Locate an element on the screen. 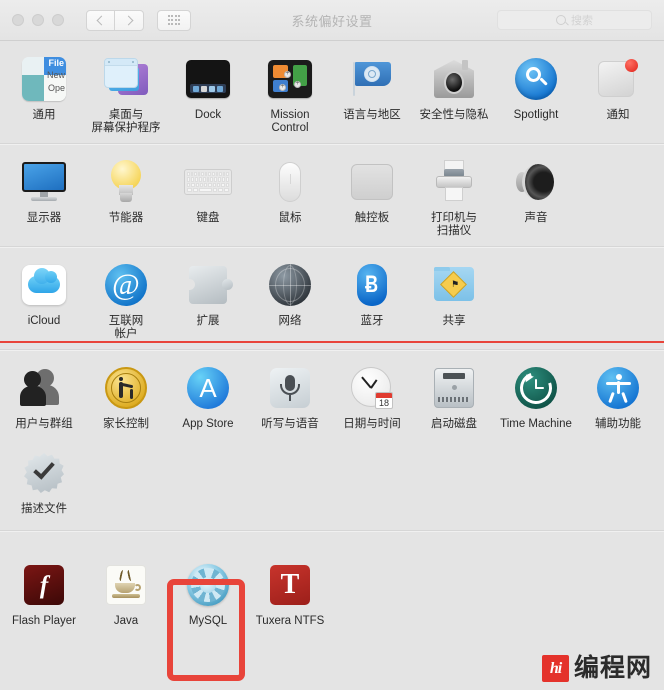  pref-item-java: Java is located at coordinates (126, 592).